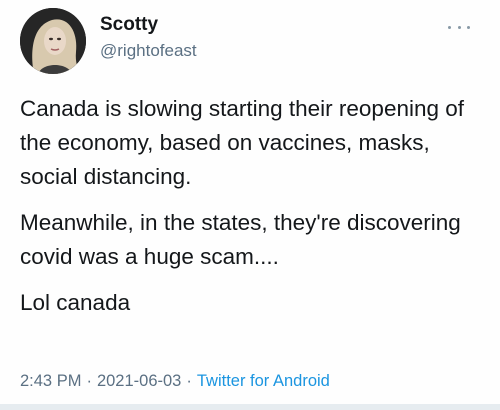 Image resolution: width=500 pixels, height=410 pixels. I want to click on bottom-divider, so click(250, 407).